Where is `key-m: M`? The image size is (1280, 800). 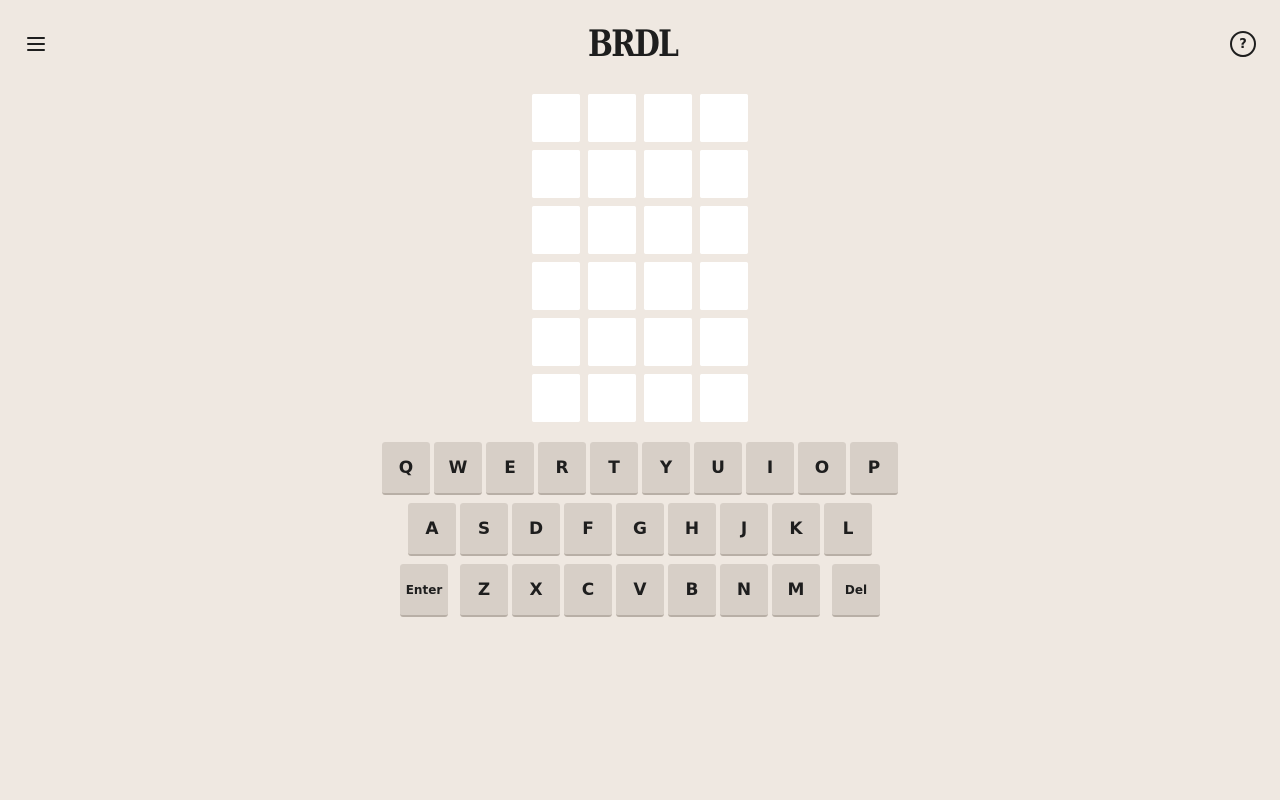
key-m: M is located at coordinates (796, 590).